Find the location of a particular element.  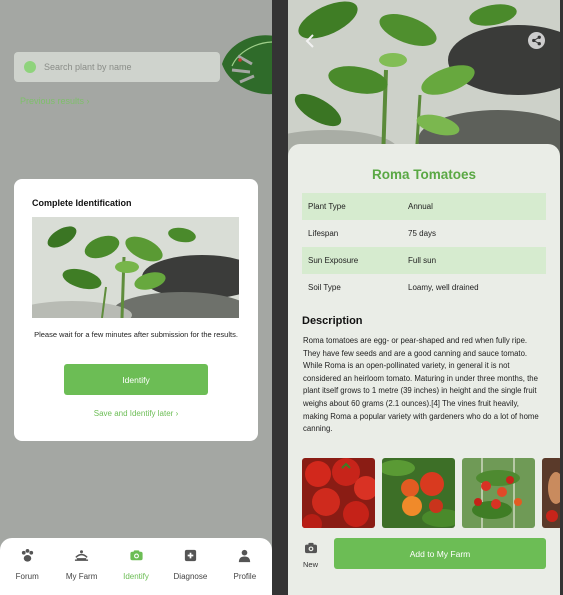

save-identify-later-link: Save and Identify later › is located at coordinates (136, 413).